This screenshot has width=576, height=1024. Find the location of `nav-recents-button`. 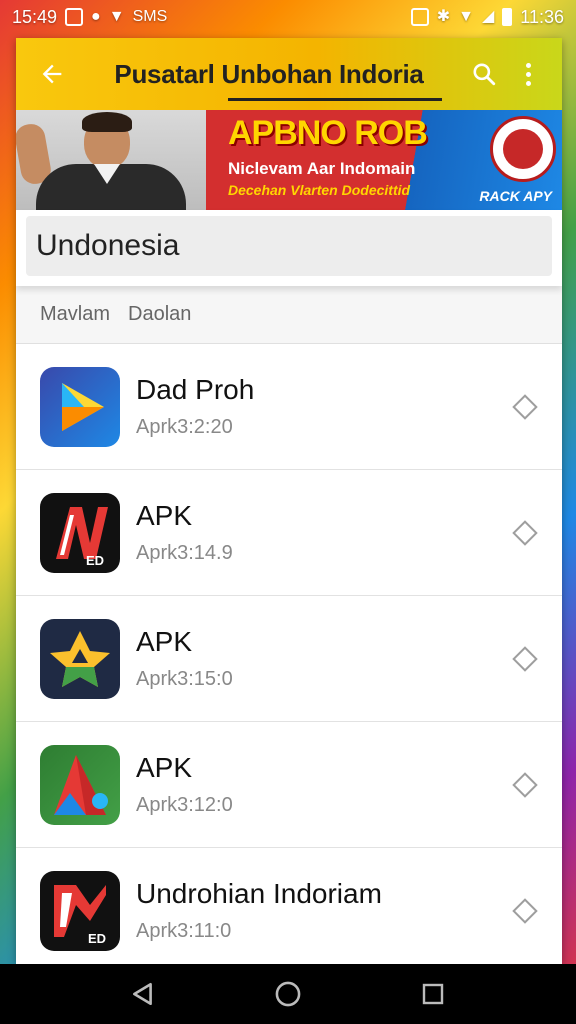

nav-recents-button is located at coordinates (433, 994).